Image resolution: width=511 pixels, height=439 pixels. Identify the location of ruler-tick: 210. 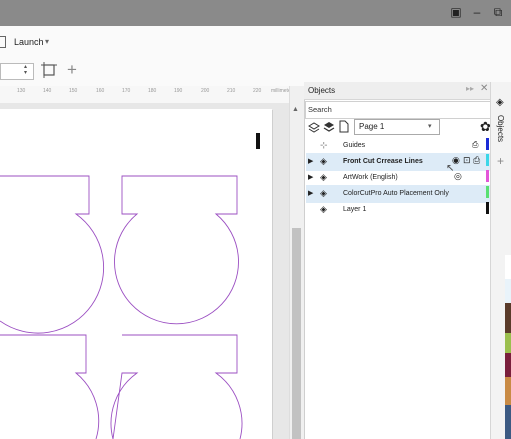
(231, 91).